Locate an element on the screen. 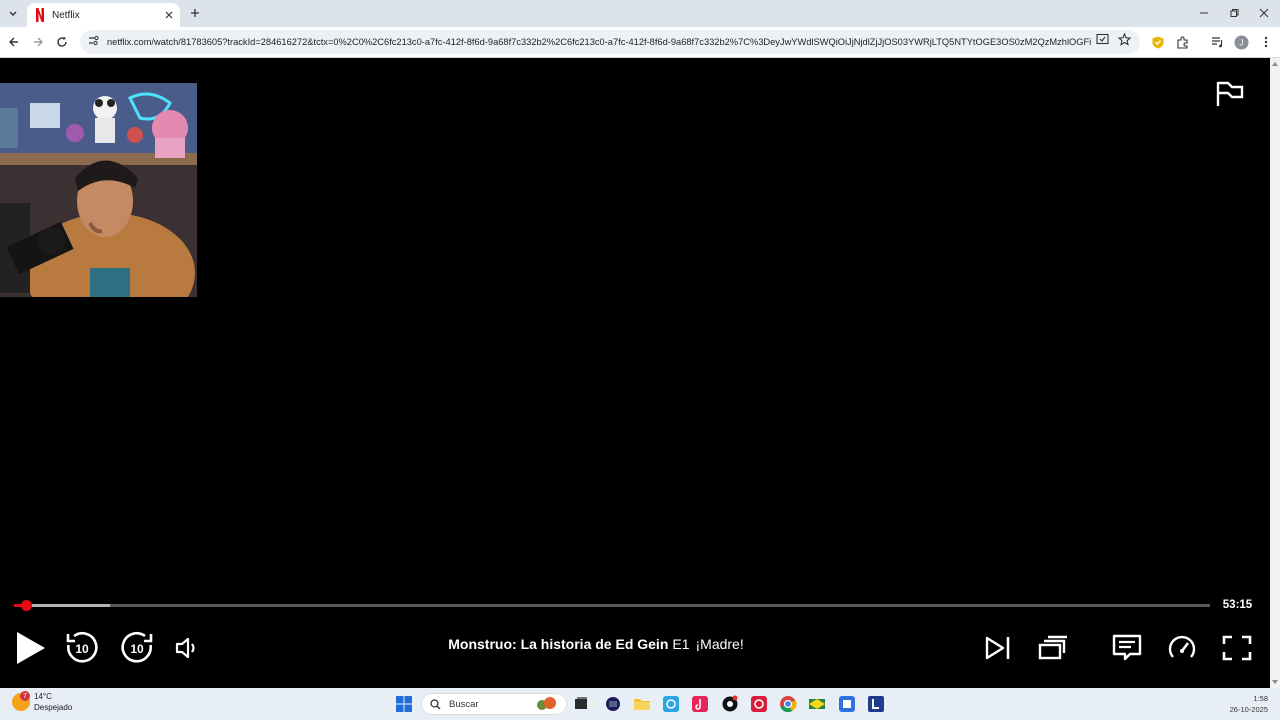 Image resolution: width=1280 pixels, height=720 pixels. tab-list-icon is located at coordinates (13, 13).